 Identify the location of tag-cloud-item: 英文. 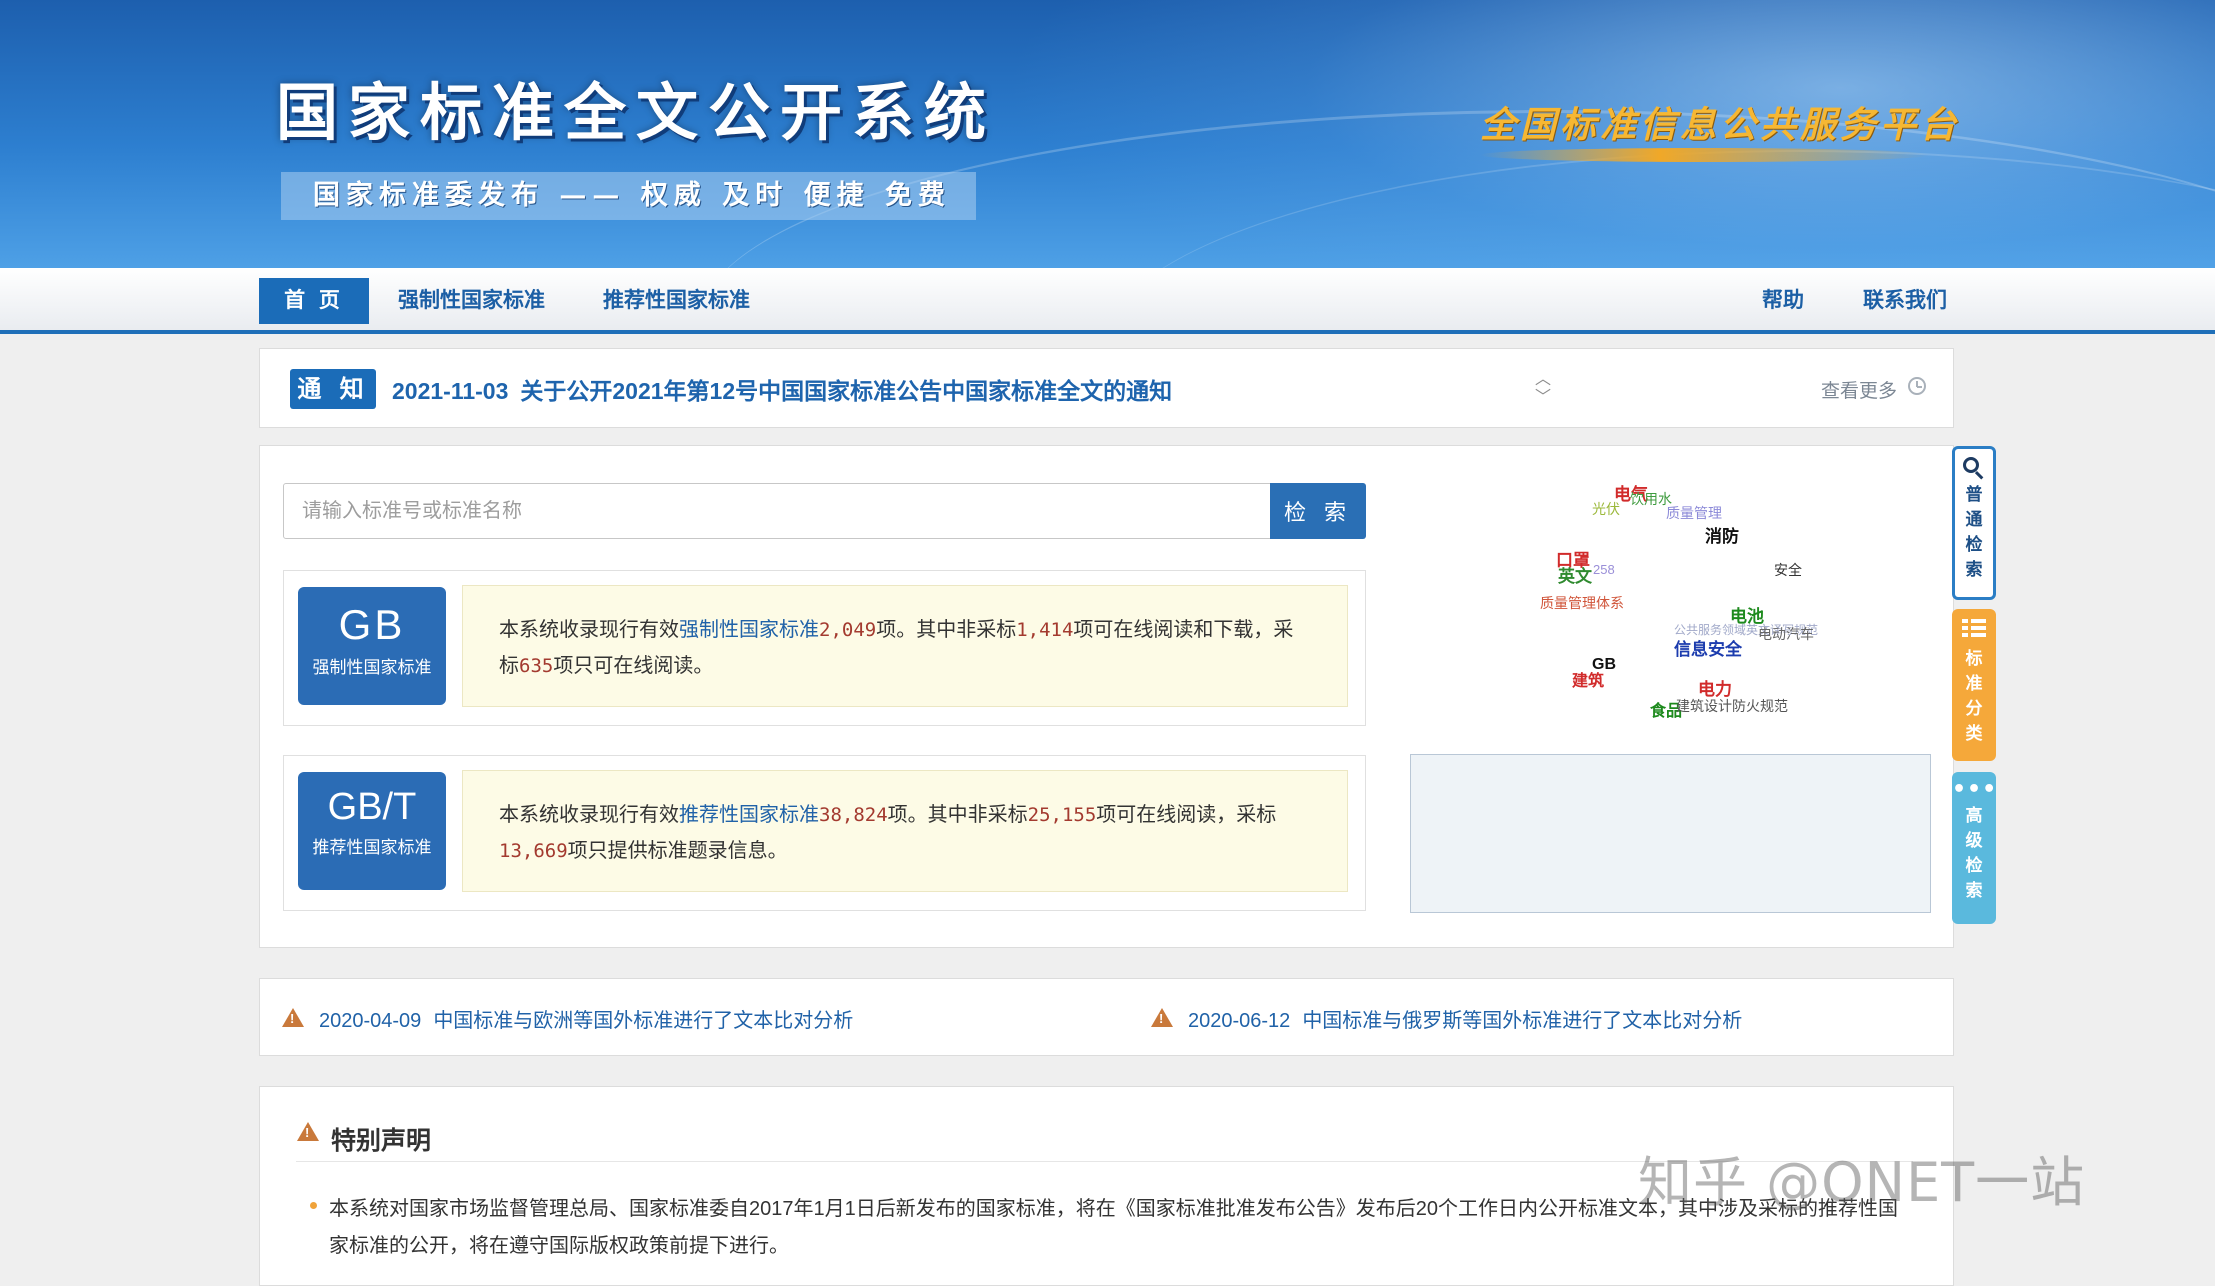
(1575, 574).